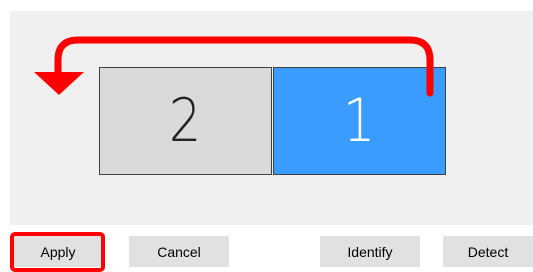  I want to click on detect-button: Detect, so click(488, 251).